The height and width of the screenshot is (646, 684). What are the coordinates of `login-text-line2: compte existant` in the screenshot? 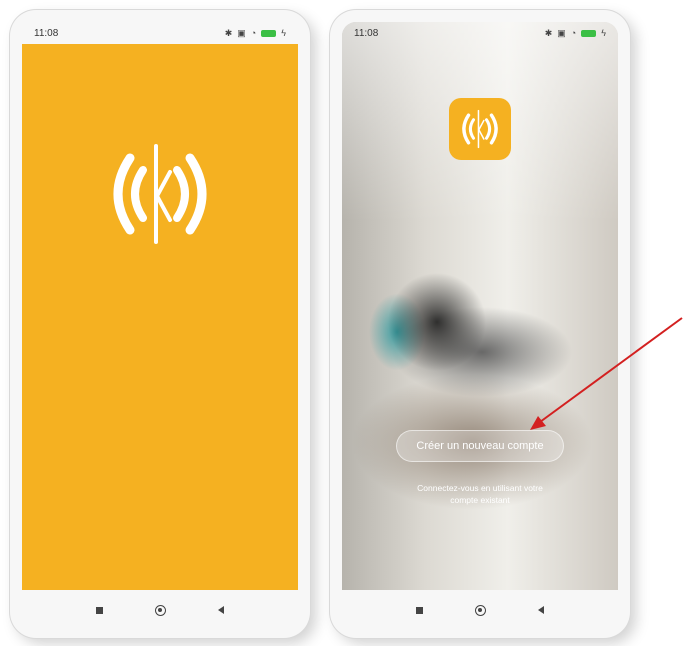 It's located at (480, 500).